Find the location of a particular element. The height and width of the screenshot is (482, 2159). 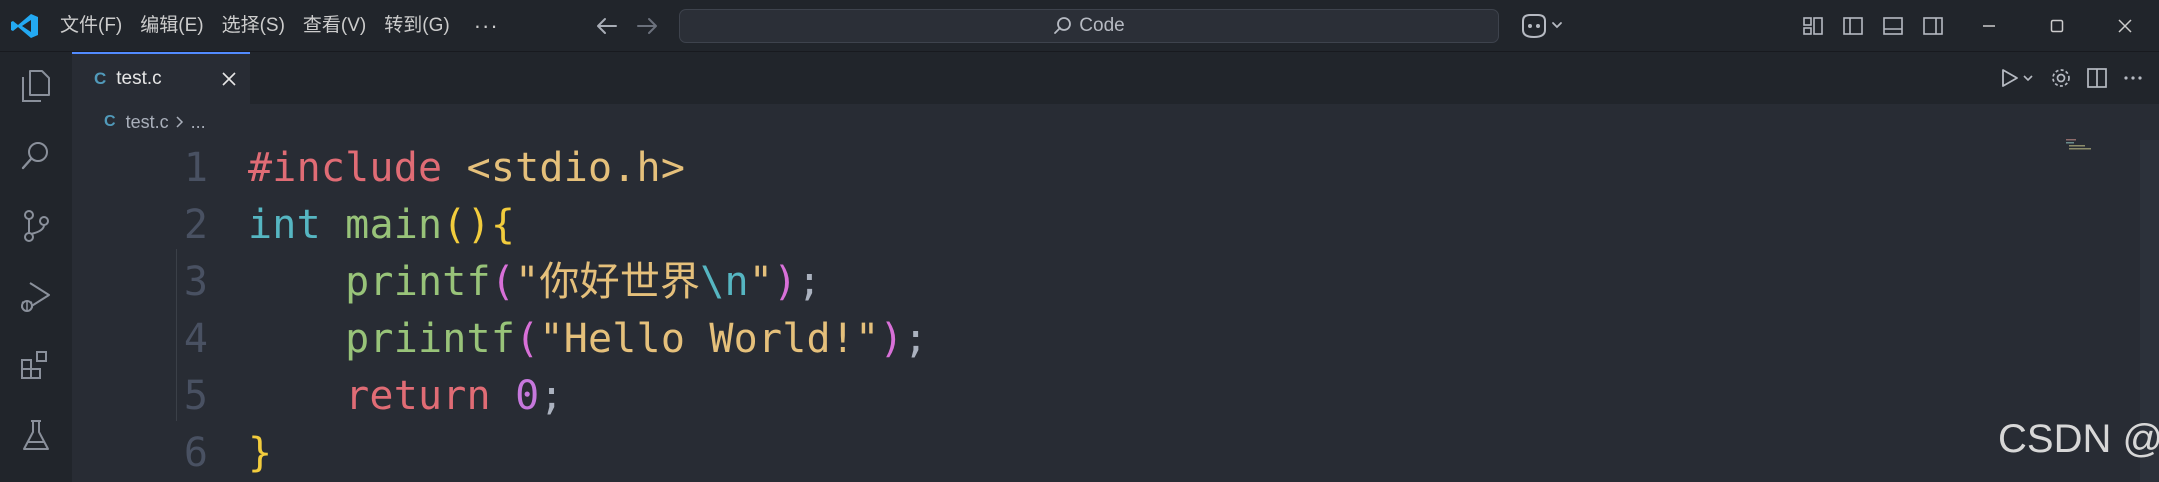

activity-bar is located at coordinates (36, 267).